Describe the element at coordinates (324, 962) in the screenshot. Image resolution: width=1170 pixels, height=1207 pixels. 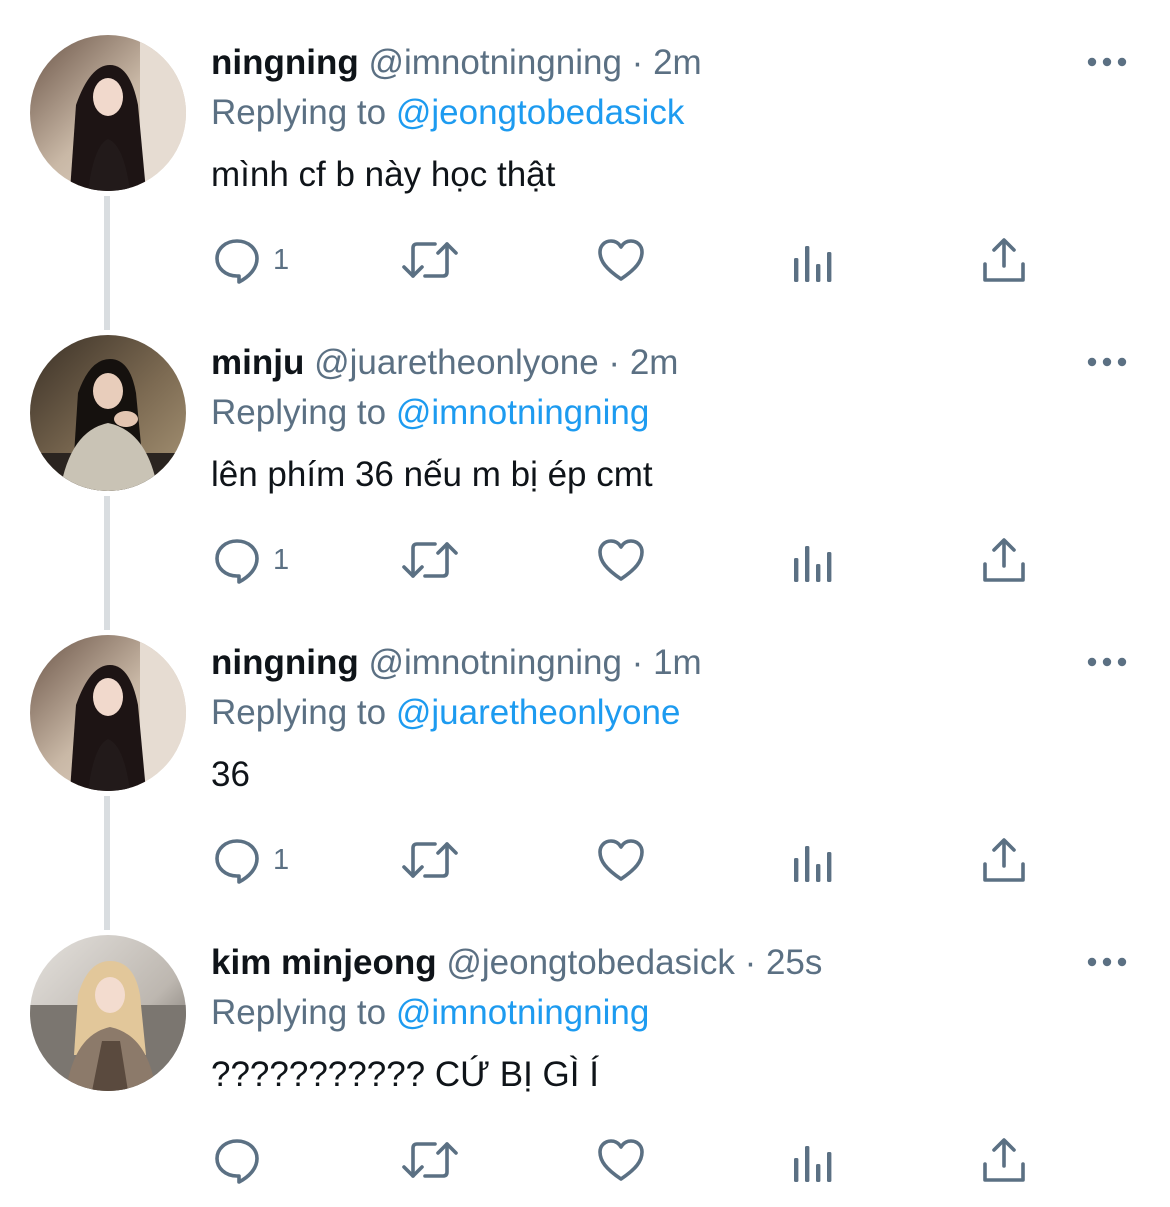
I see `display-name: kim minjeong` at that location.